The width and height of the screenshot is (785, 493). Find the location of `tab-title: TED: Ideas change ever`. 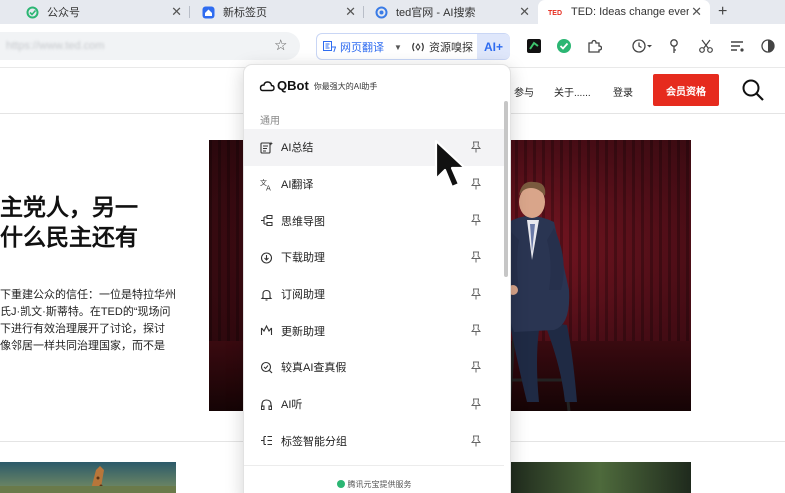

tab-title: TED: Ideas change ever is located at coordinates (630, 12).